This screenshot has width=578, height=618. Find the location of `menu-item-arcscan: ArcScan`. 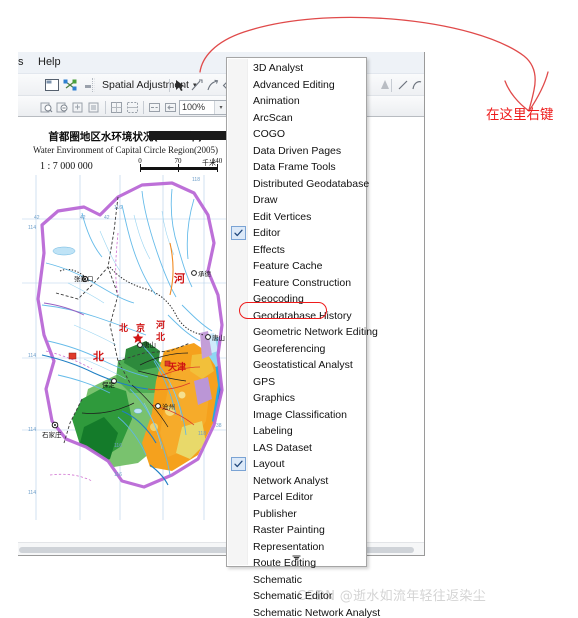

menu-item-arcscan: ArcScan is located at coordinates (296, 118).